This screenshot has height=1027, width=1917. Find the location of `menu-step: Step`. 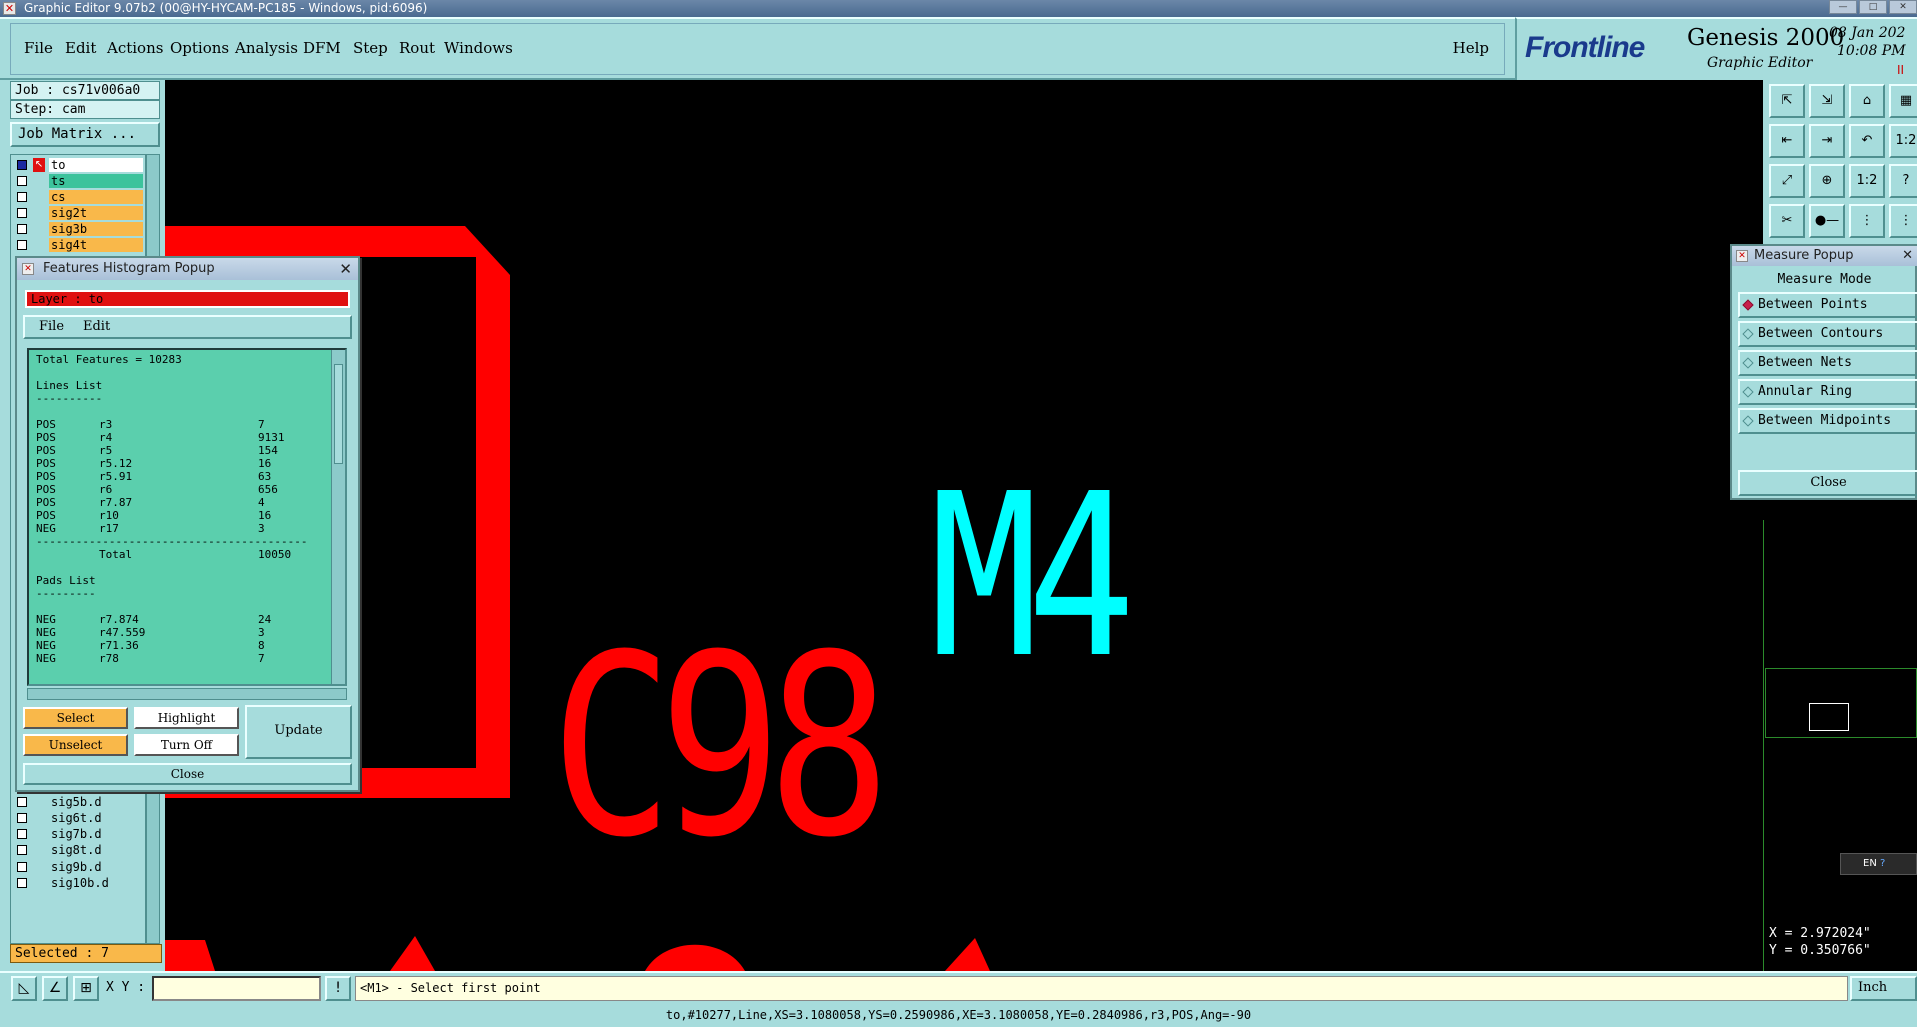

menu-step: Step is located at coordinates (370, 48).